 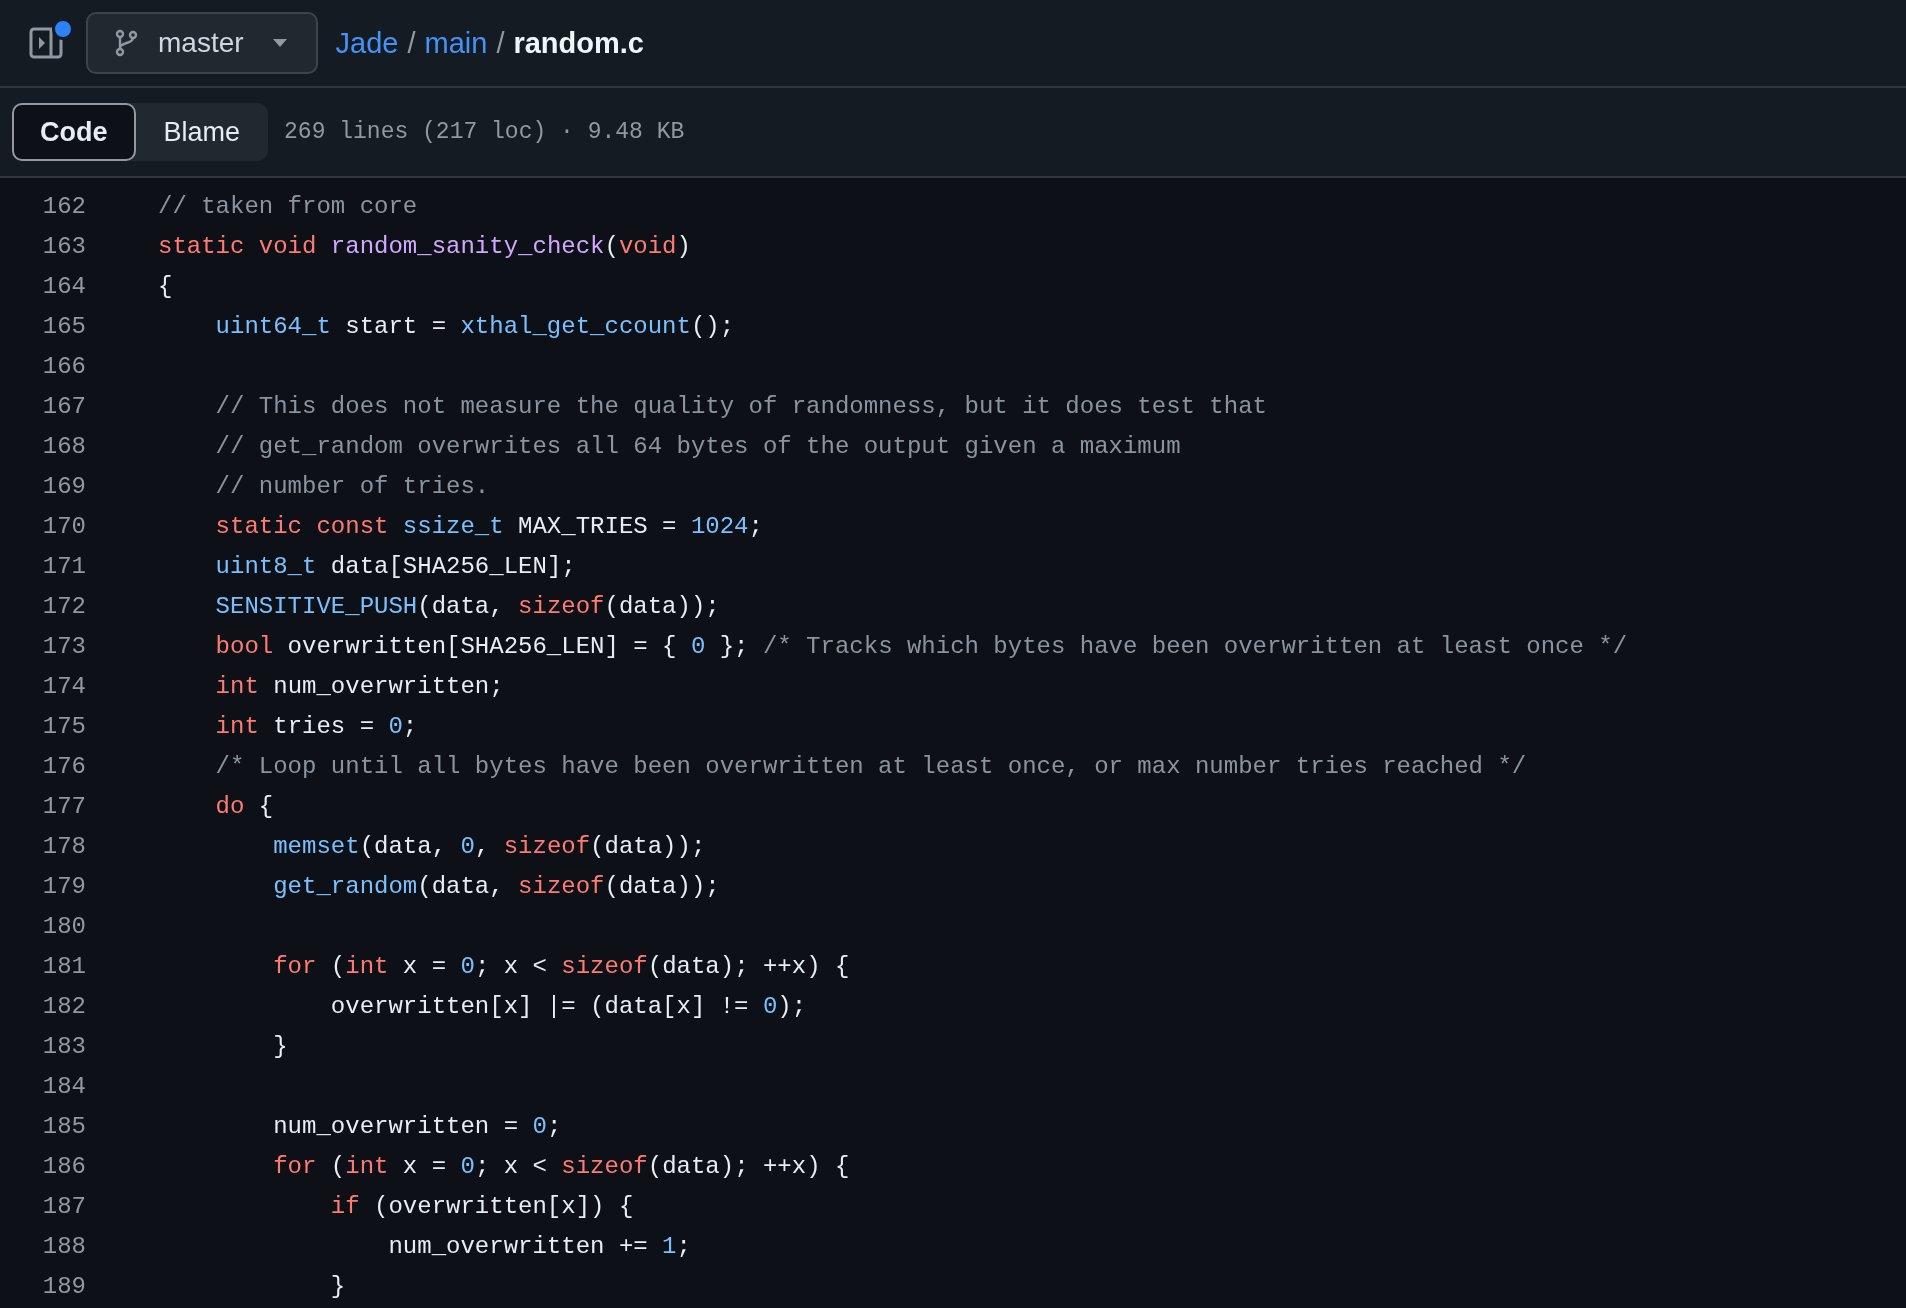 I want to click on code-line: num_overwritten += 1;, so click(x=539, y=1246).